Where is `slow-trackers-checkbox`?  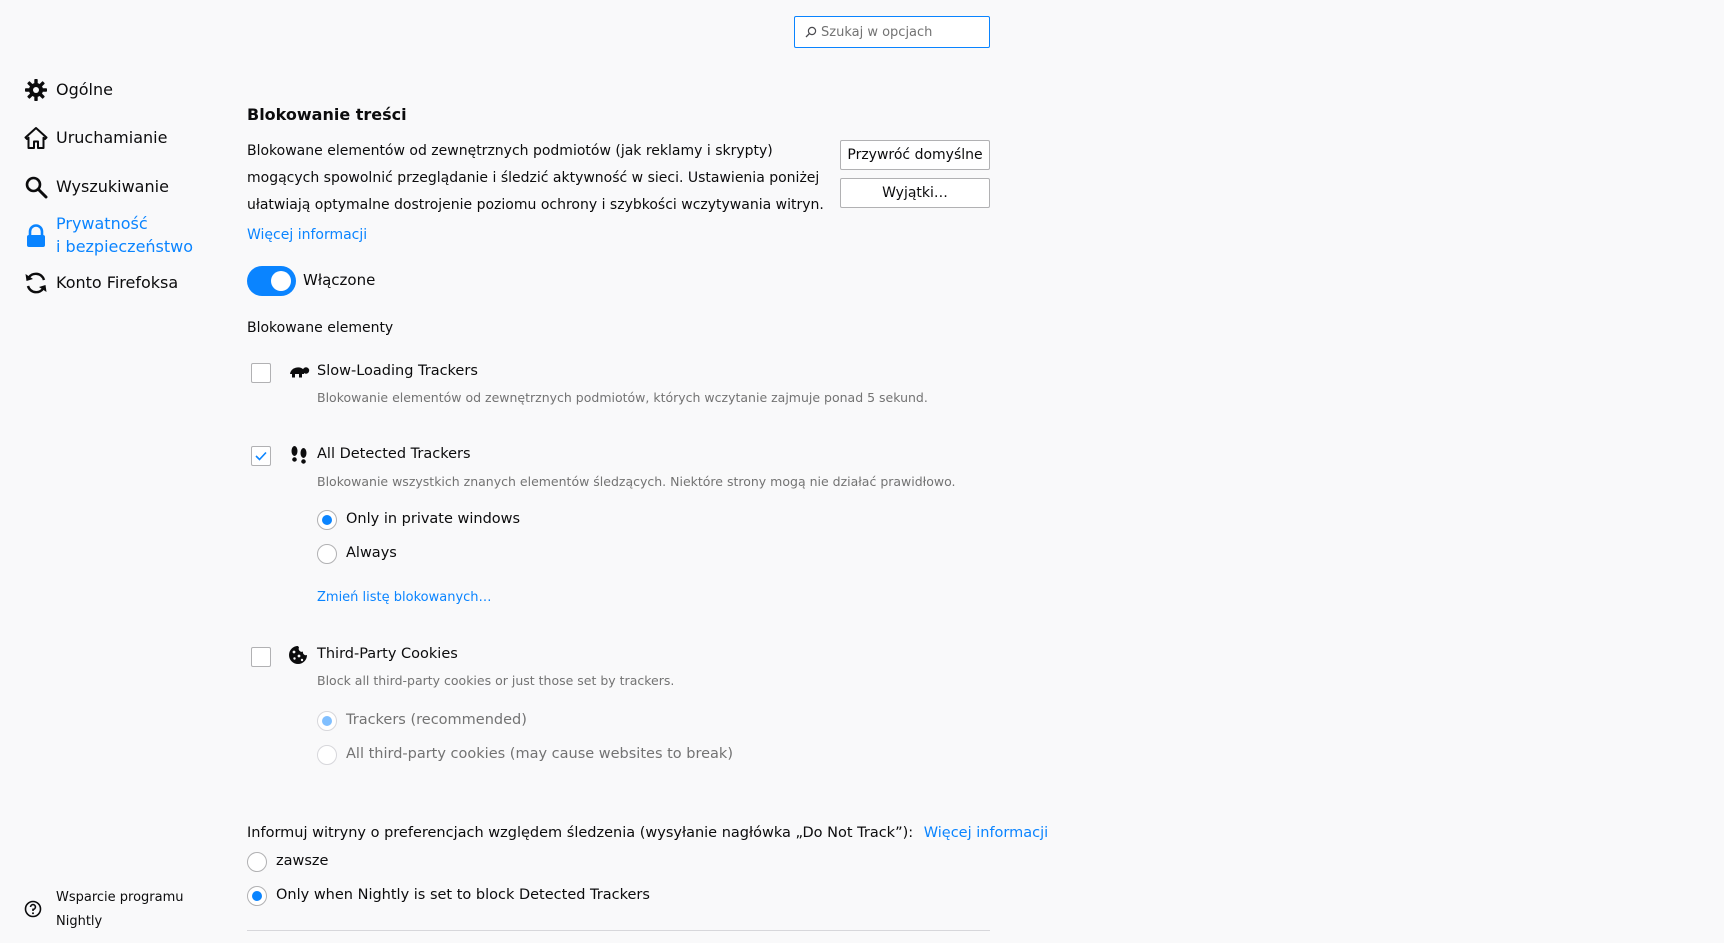
slow-trackers-checkbox is located at coordinates (261, 373).